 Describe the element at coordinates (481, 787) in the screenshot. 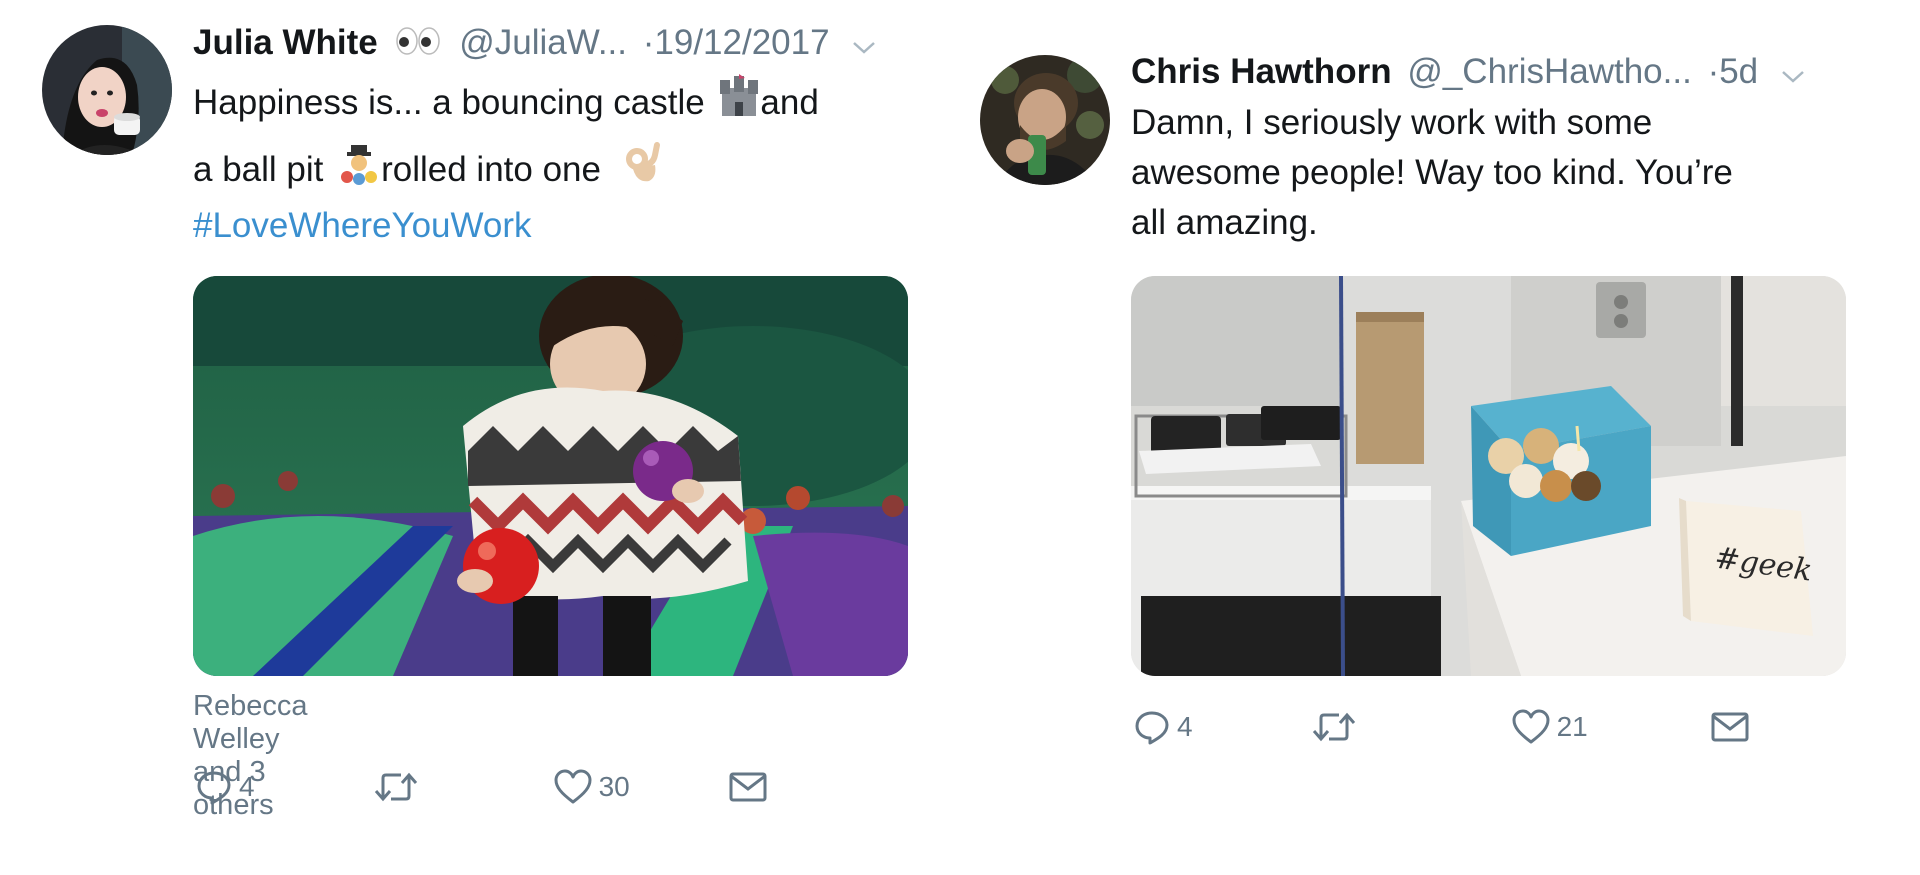

I see `tweet-actions: 4 30` at that location.